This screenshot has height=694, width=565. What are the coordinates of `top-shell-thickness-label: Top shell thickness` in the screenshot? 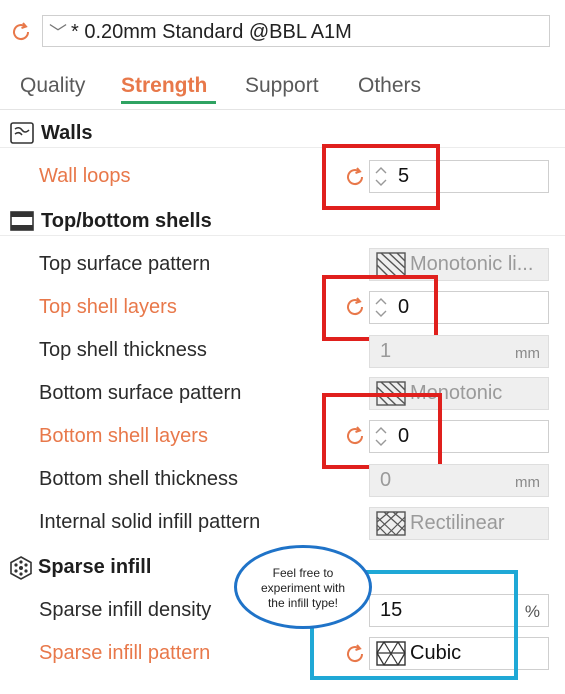 It's located at (123, 350).